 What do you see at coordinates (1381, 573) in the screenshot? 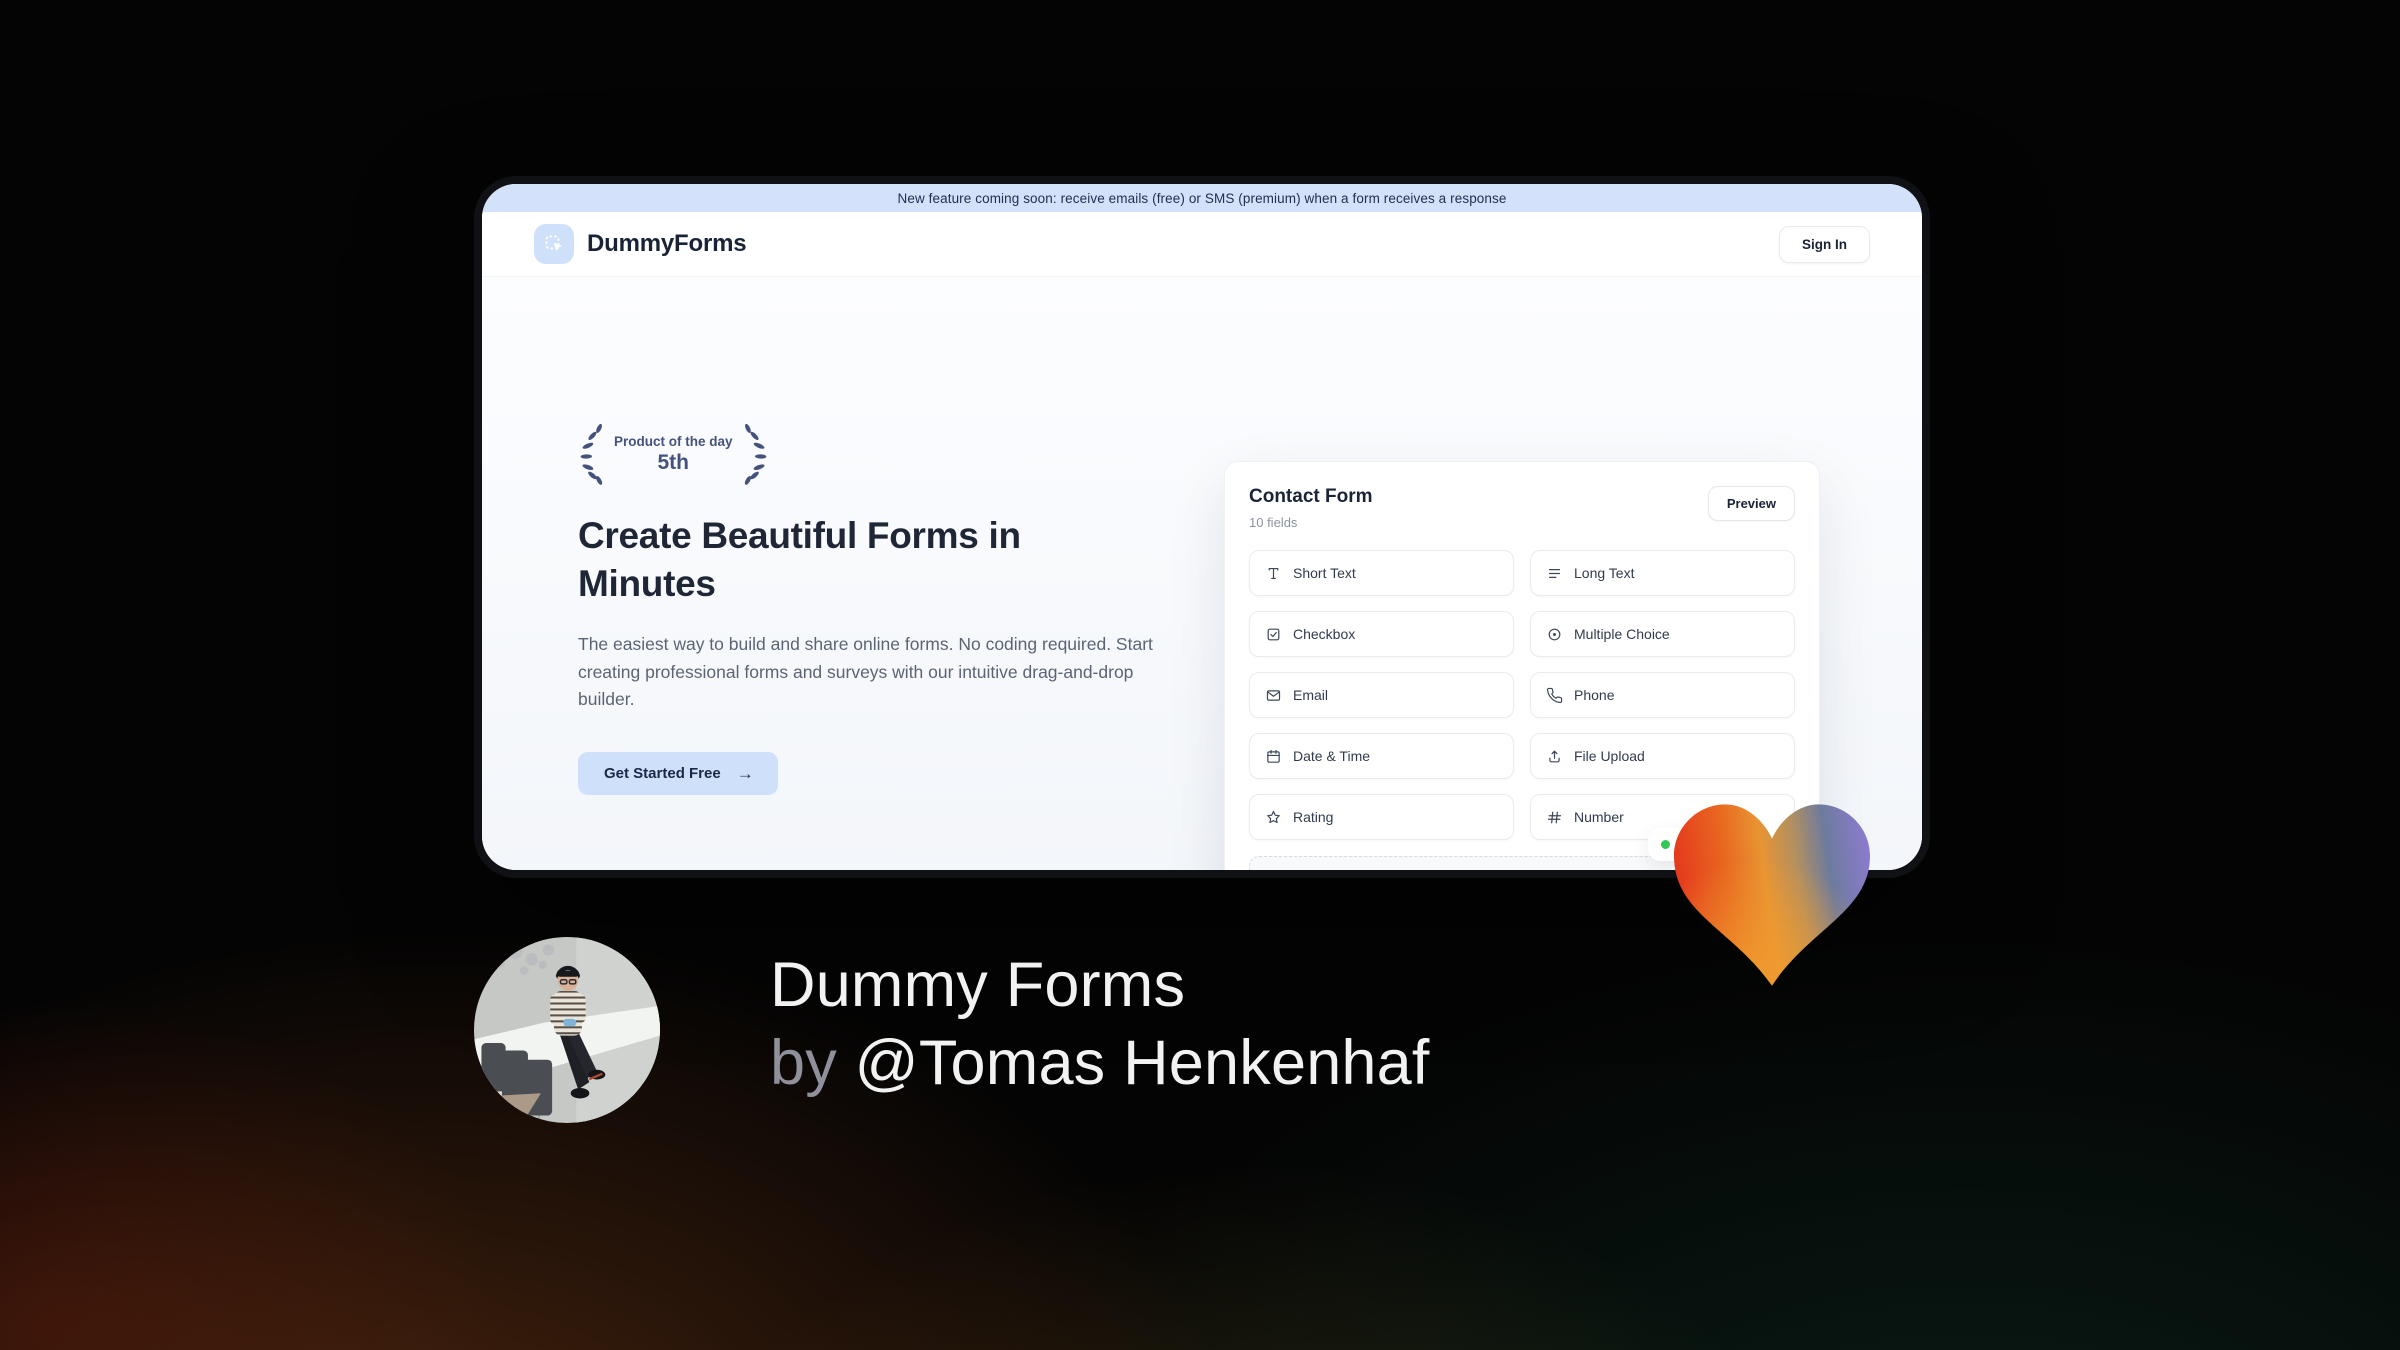
I see `field-type-short-text: Short Text` at bounding box center [1381, 573].